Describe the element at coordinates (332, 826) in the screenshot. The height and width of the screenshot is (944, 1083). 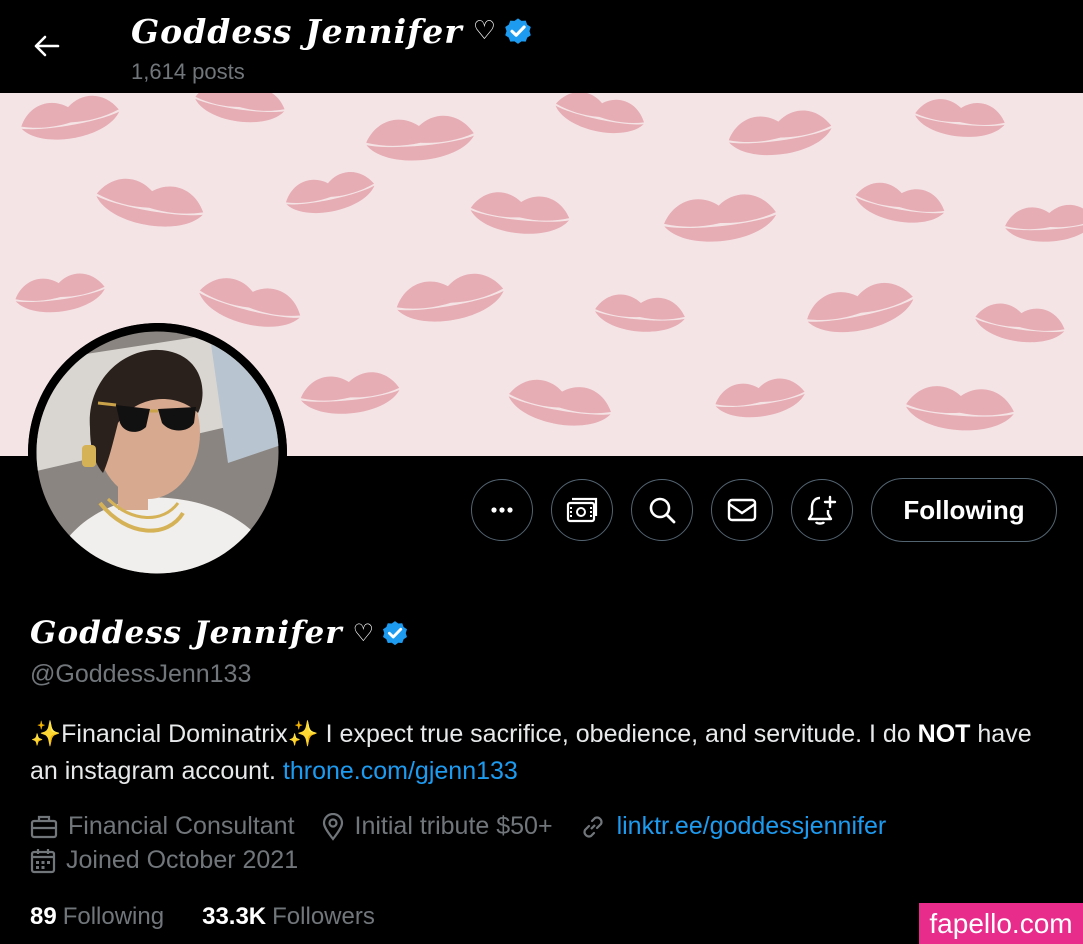
I see `location-pin-icon` at that location.